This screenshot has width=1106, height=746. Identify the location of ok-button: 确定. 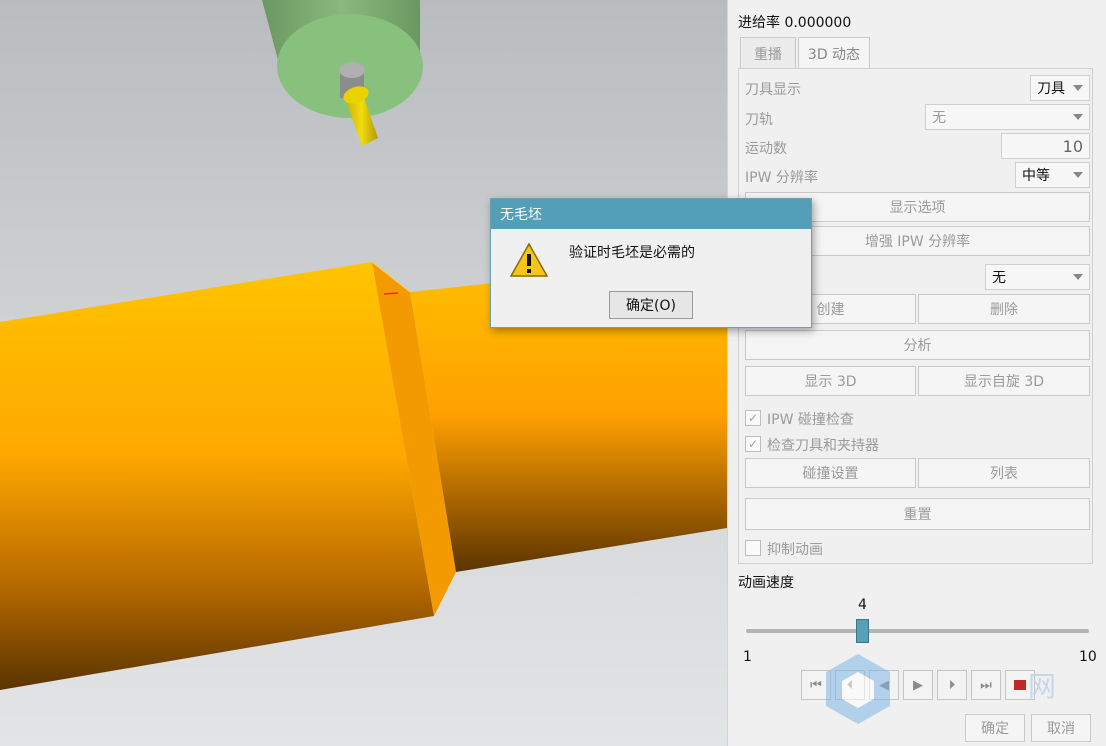
(995, 728).